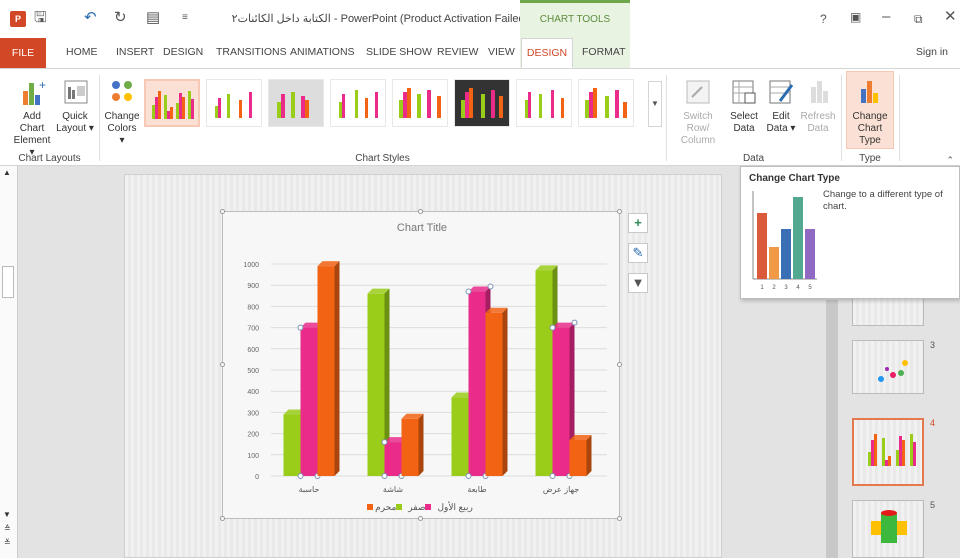 Image resolution: width=960 pixels, height=560 pixels. Describe the element at coordinates (561, 489) in the screenshot. I see `x-category-label: جهاز عرض` at that location.